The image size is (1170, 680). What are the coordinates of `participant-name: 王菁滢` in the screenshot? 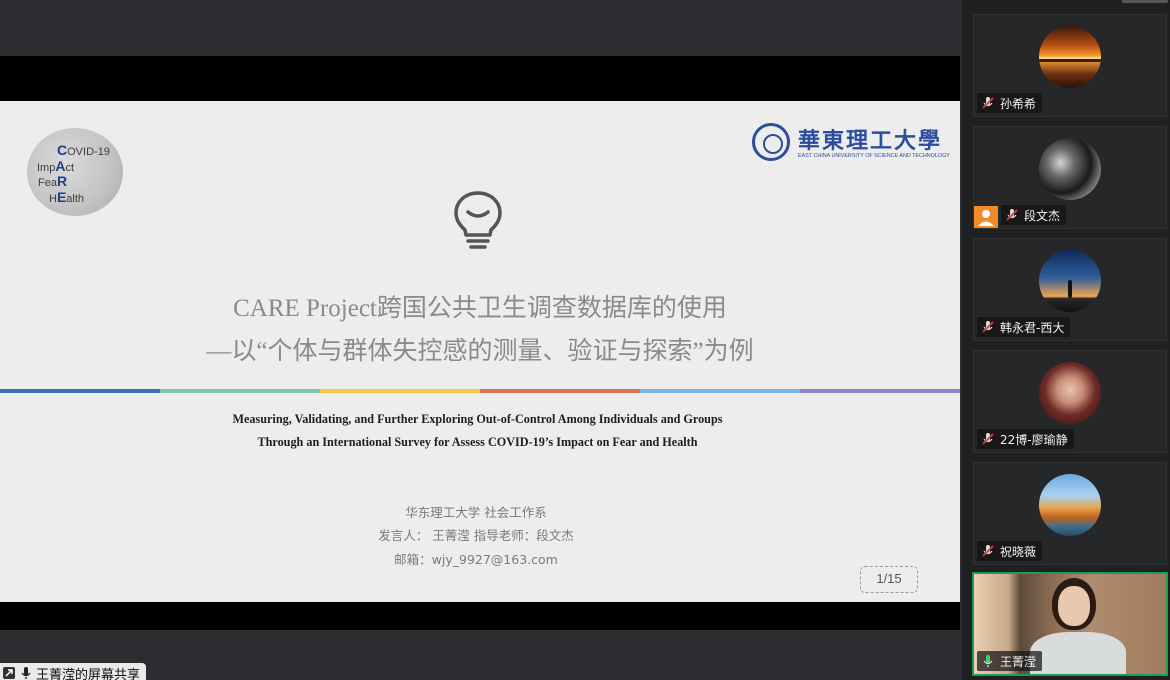 It's located at (1018, 661).